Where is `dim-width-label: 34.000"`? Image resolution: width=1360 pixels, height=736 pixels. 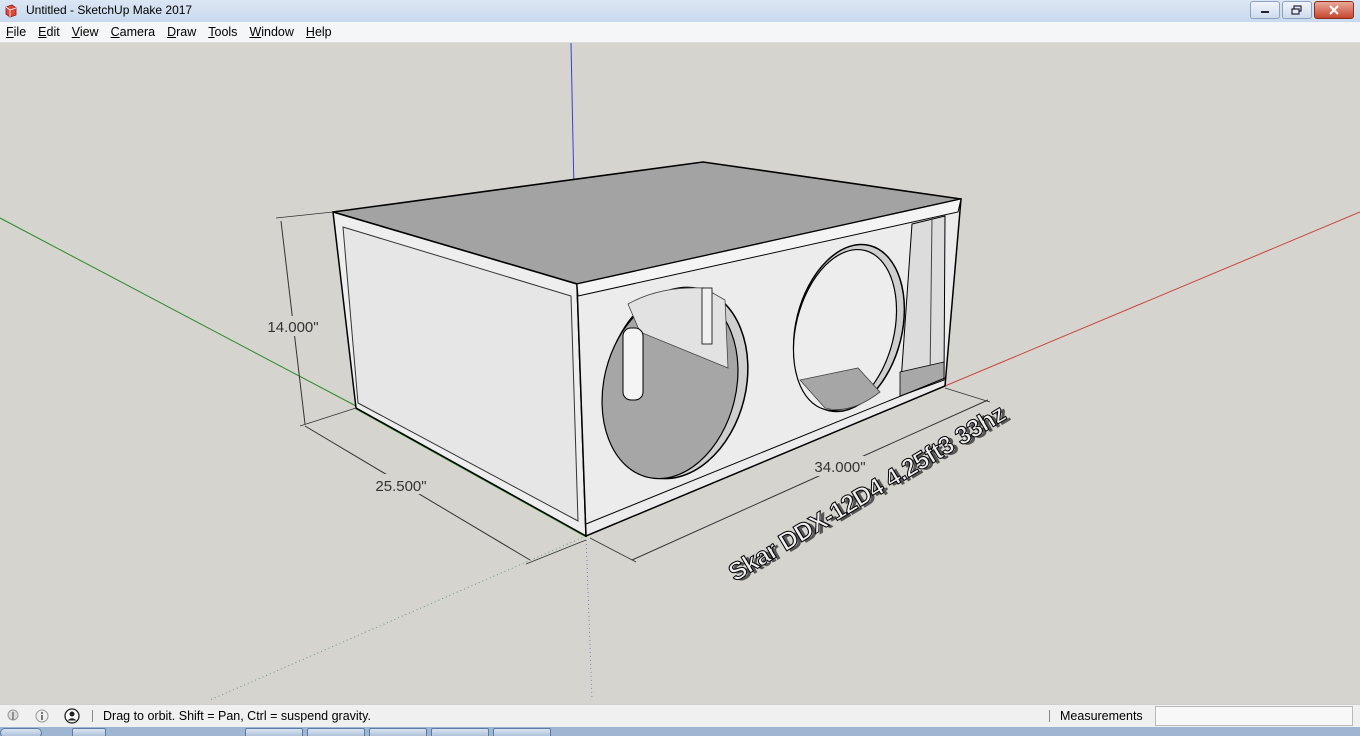
dim-width-label: 34.000" is located at coordinates (839, 467).